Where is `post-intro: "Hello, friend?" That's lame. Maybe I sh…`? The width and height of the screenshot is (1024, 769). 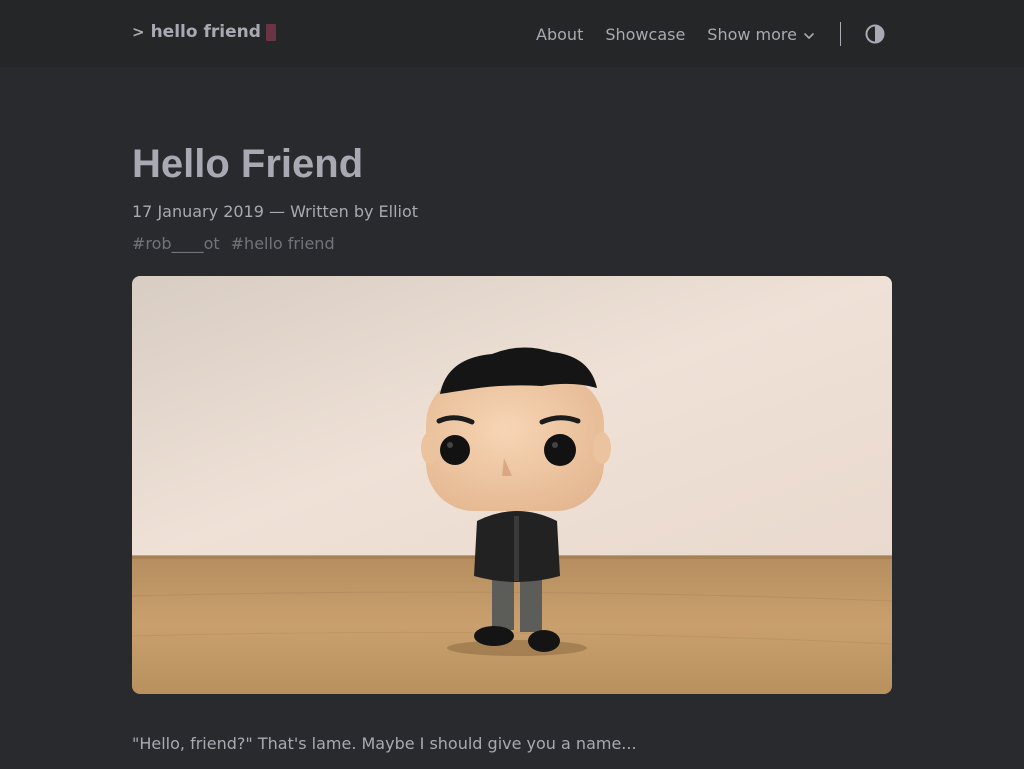
post-intro: "Hello, friend?" That's lame. Maybe I sh… is located at coordinates (384, 743).